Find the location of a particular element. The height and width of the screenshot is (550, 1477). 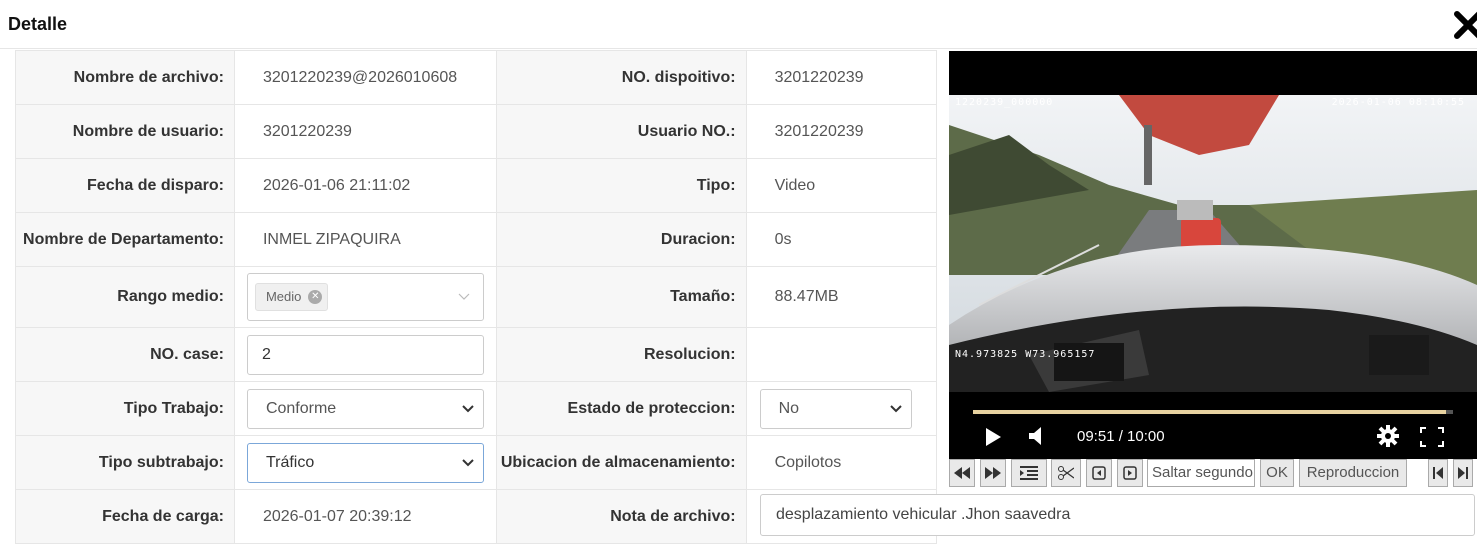

tipo-trabajo-select: Conforme is located at coordinates (365, 408).